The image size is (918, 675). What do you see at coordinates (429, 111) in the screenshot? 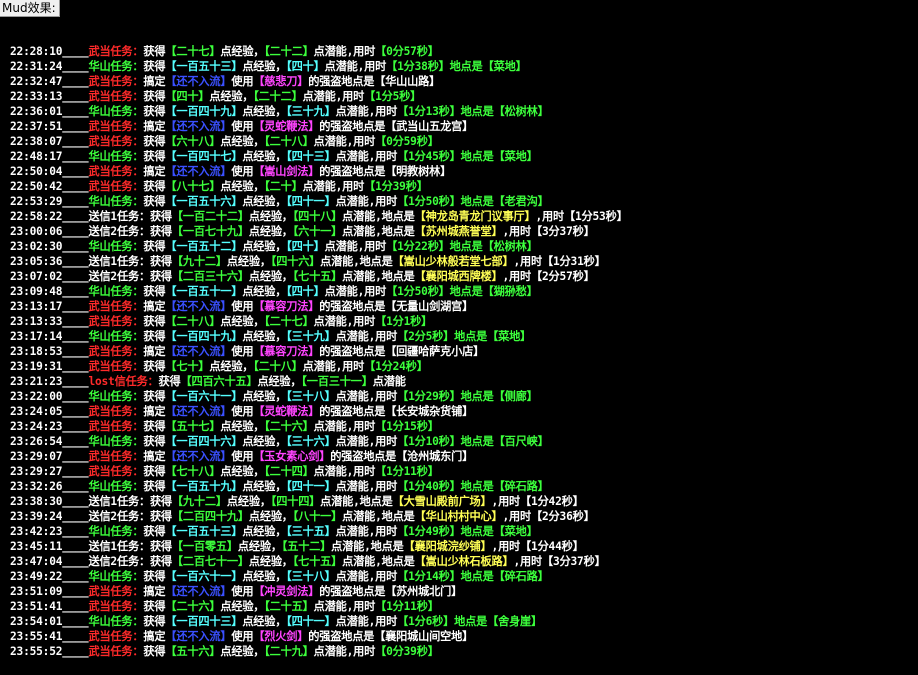
I see `log-duration: 【1分13秒】` at bounding box center [429, 111].